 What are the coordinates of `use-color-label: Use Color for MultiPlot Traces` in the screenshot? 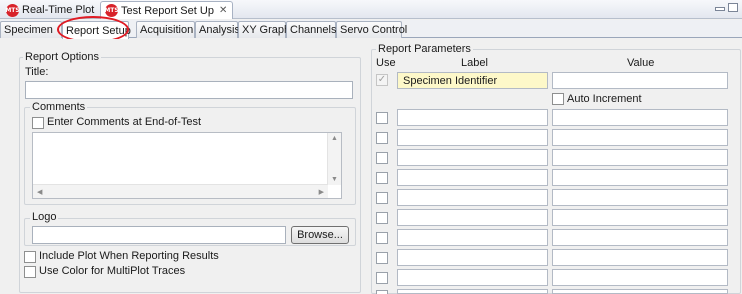 It's located at (112, 271).